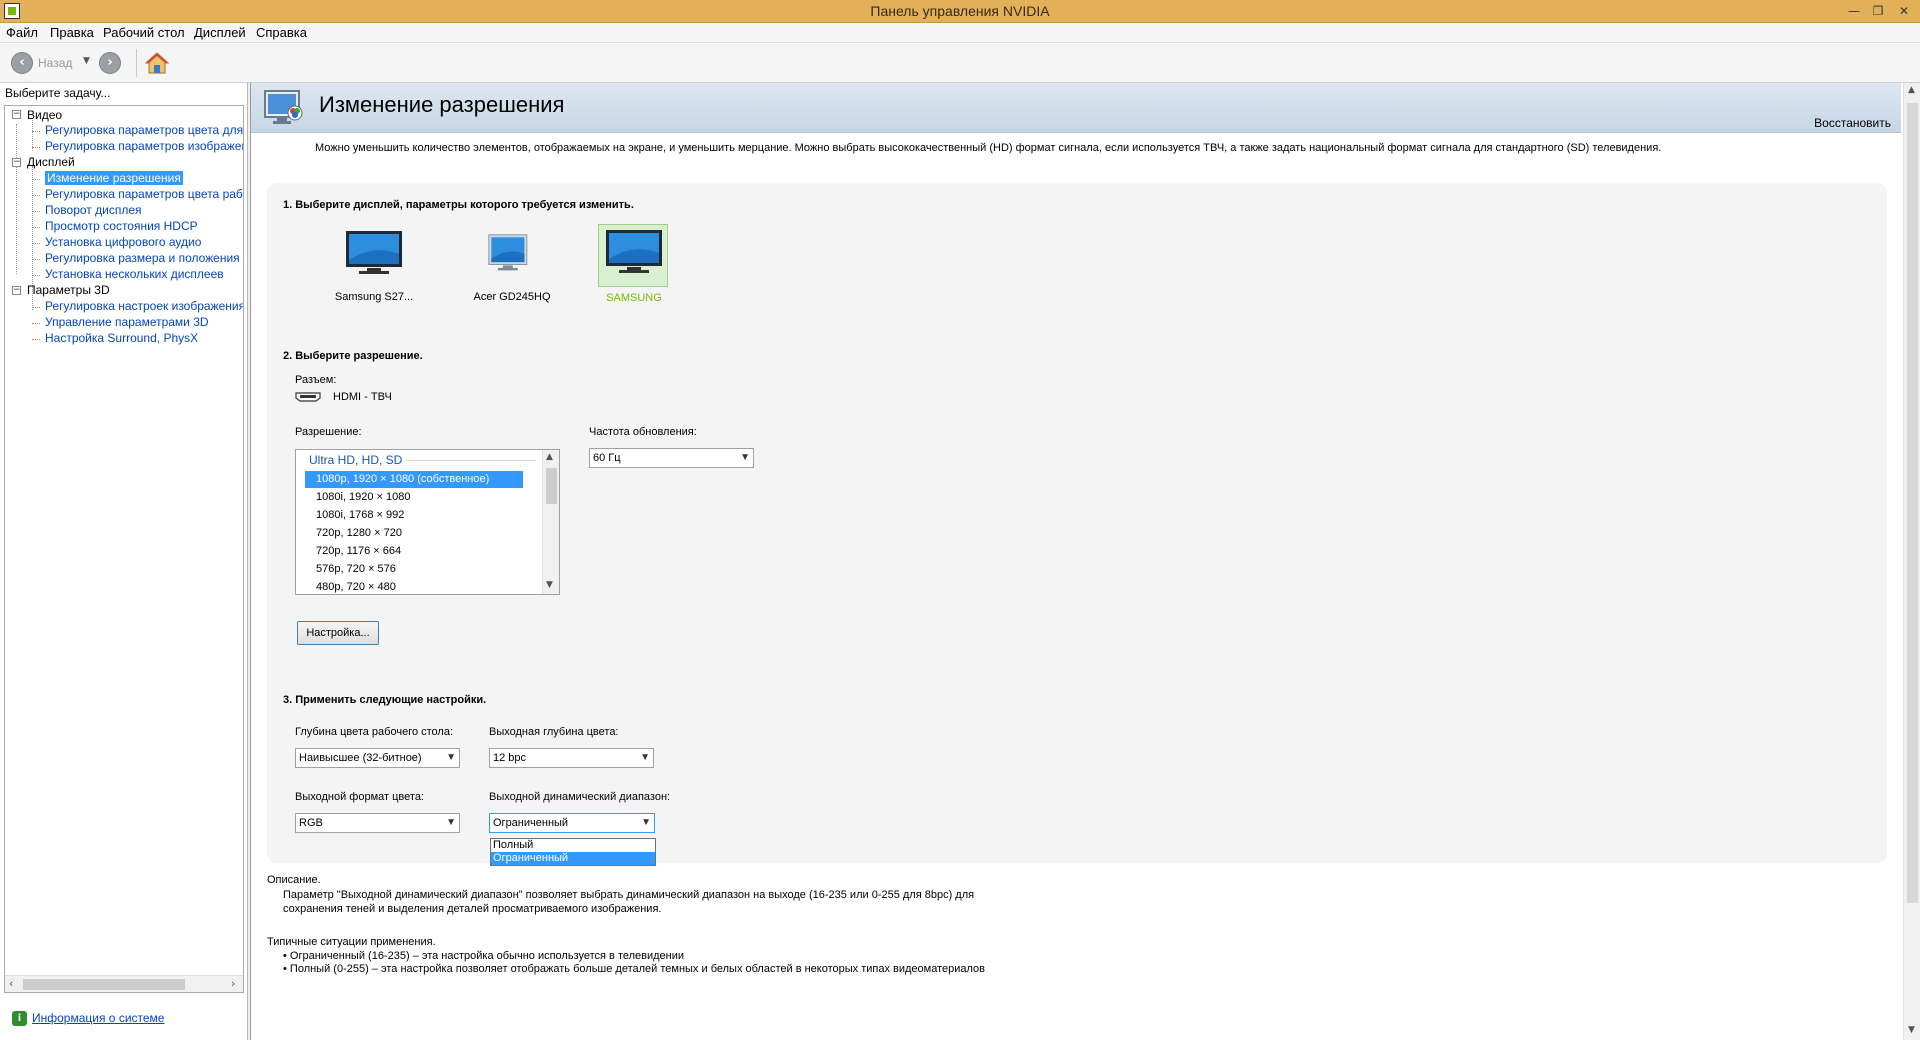  What do you see at coordinates (72, 32) in the screenshot?
I see `menu-edit: Правка` at bounding box center [72, 32].